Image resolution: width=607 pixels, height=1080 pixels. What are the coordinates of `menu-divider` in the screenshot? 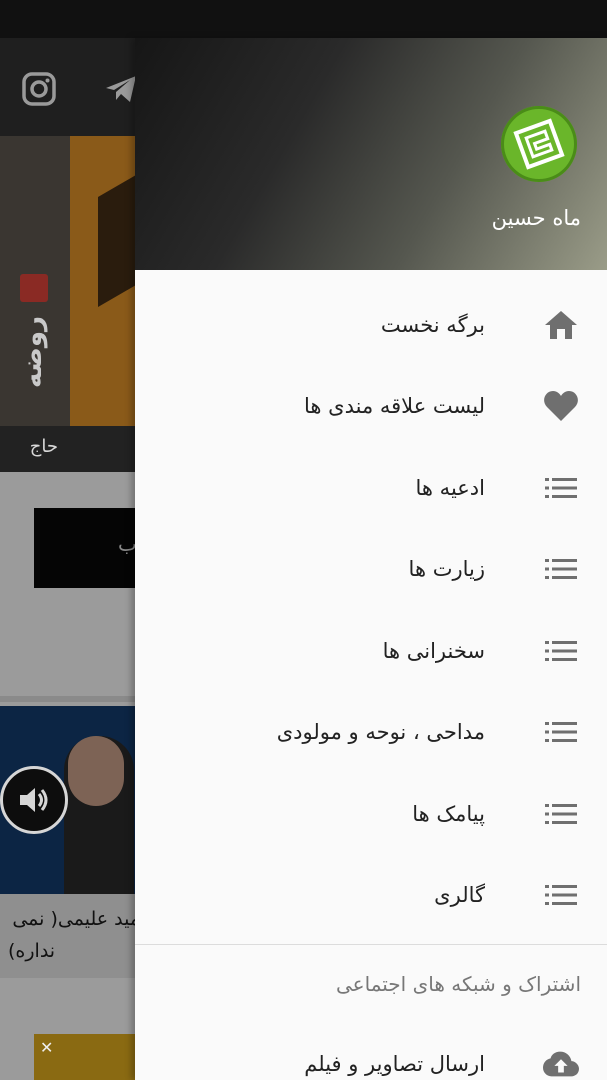 It's located at (371, 944).